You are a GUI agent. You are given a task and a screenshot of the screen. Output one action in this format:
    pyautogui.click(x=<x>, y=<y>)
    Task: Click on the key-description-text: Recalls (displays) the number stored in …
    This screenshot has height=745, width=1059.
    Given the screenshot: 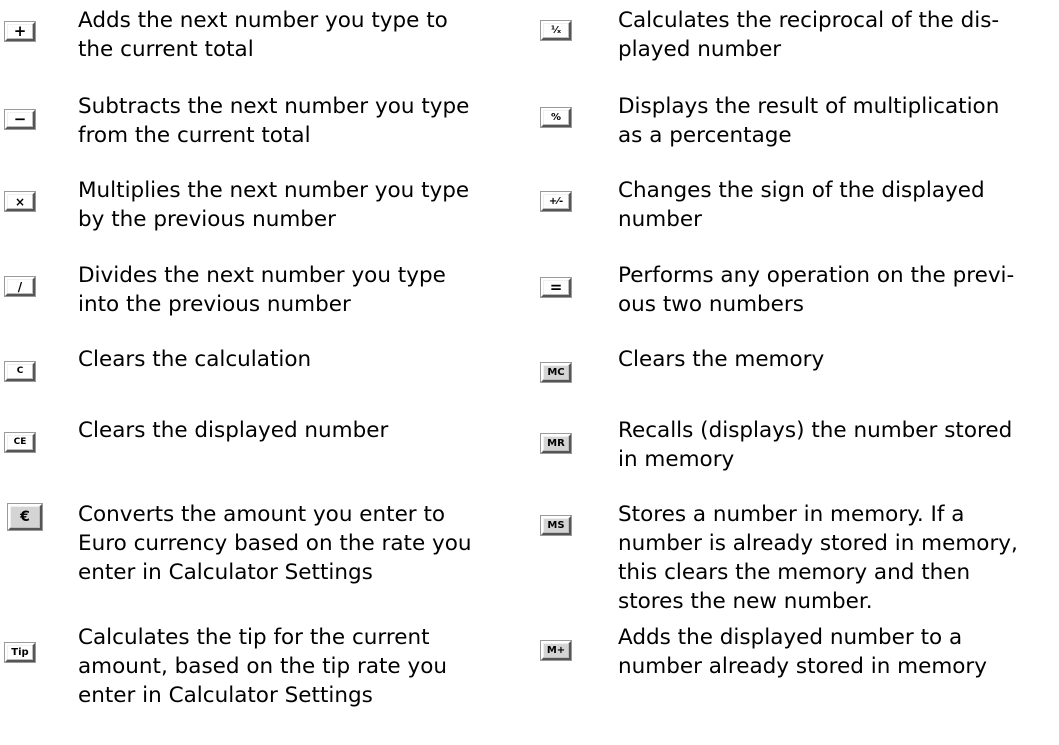 What is the action you would take?
    pyautogui.click(x=815, y=445)
    